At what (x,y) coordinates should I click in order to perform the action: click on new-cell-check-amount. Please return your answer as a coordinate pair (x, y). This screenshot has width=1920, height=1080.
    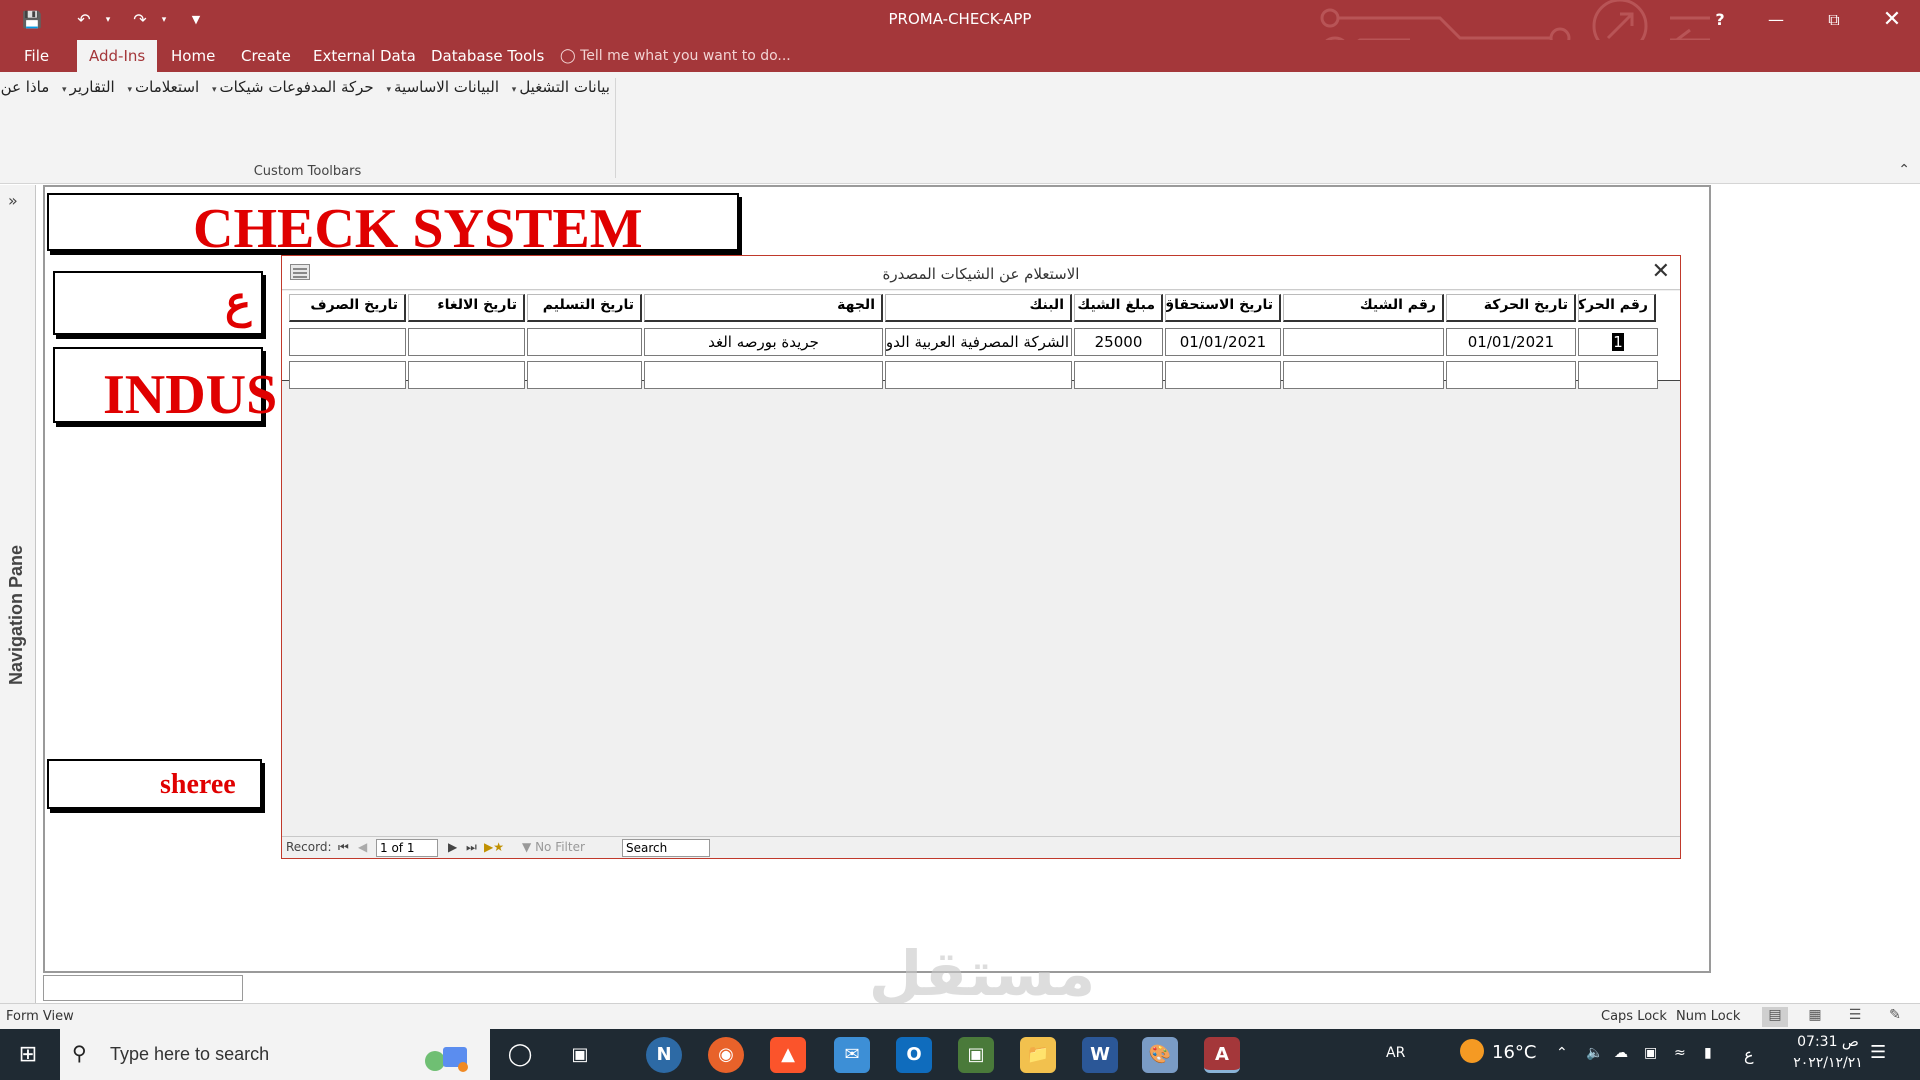
    Looking at the image, I should click on (1118, 375).